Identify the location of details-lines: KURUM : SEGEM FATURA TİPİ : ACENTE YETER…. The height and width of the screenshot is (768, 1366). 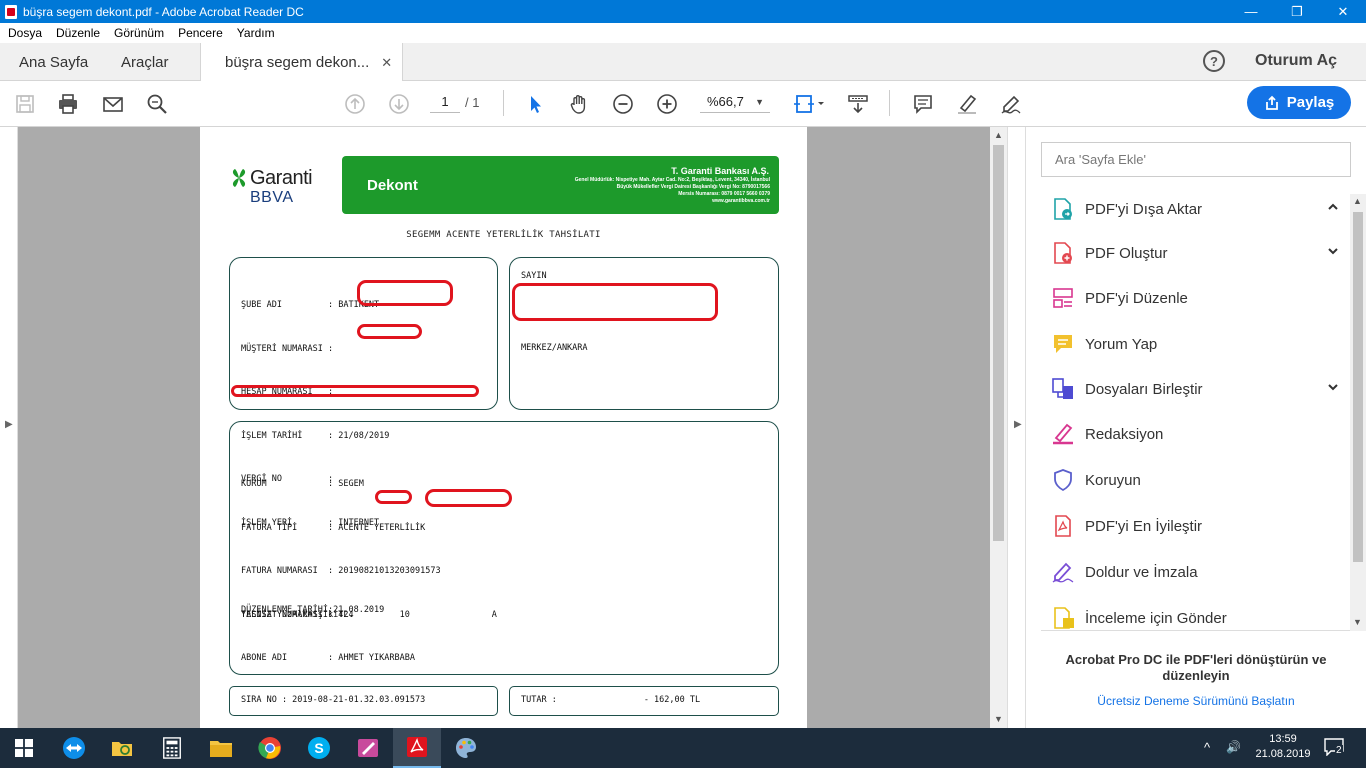
(369, 571).